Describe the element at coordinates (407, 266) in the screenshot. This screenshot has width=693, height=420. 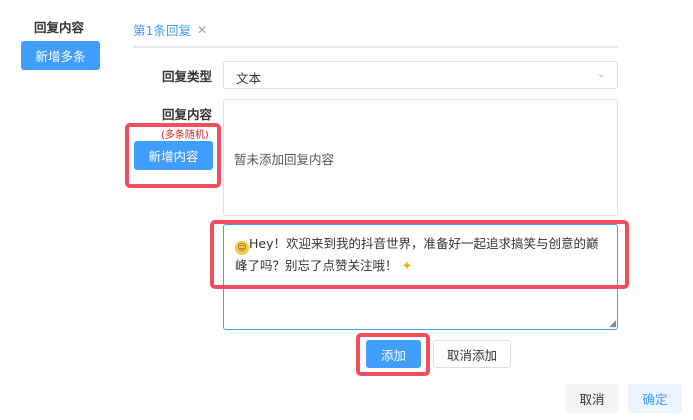
I see `sparkle-emoji-icon: ✦` at that location.